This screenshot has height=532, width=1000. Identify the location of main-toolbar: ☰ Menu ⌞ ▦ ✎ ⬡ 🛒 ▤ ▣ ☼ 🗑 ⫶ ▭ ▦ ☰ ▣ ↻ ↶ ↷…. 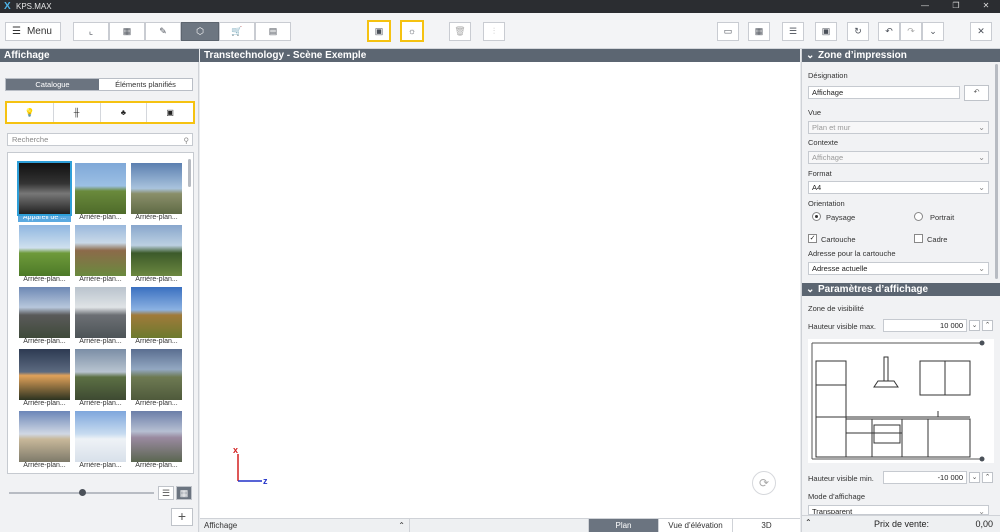
(500, 31).